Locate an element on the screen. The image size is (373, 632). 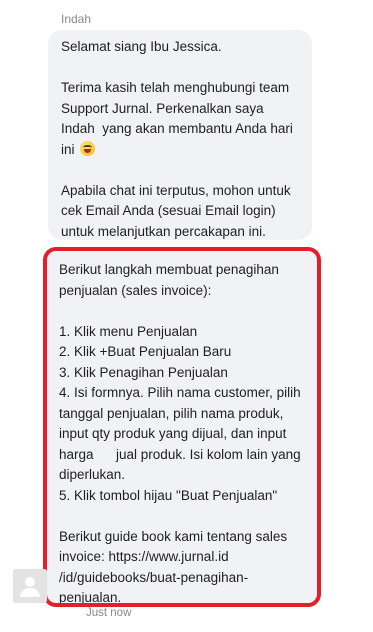
user-placeholder-icon is located at coordinates (30, 586).